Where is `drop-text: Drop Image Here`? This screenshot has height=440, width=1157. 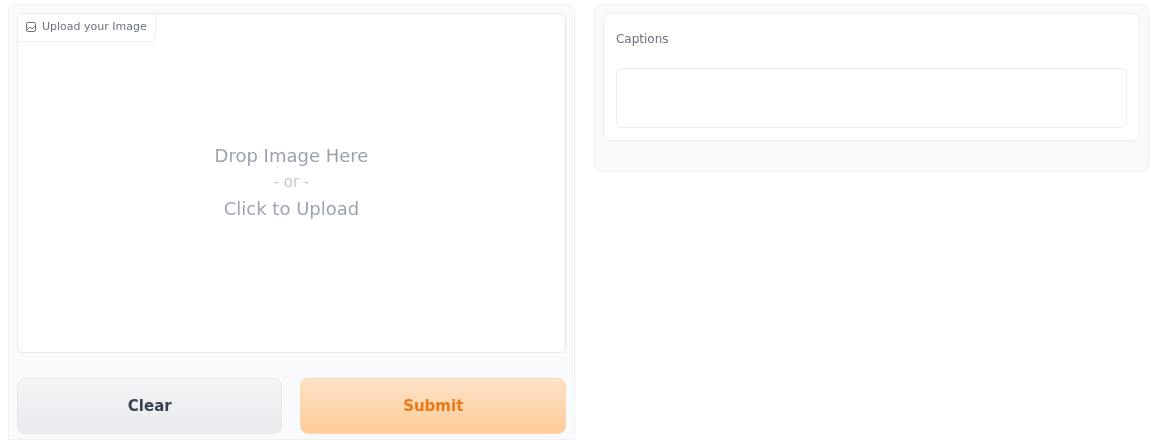
drop-text: Drop Image Here is located at coordinates (291, 156).